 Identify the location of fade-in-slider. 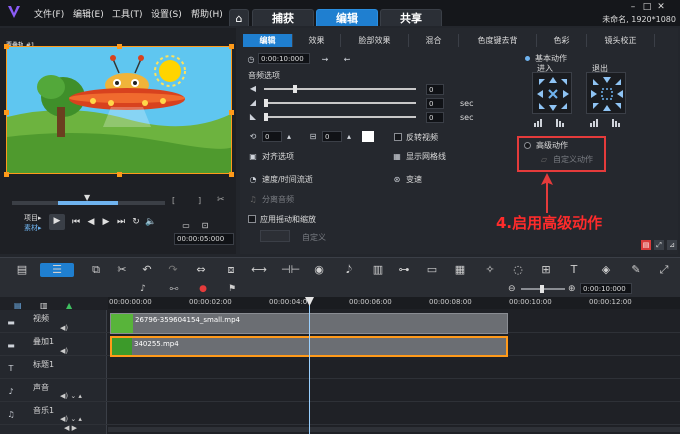
(340, 103).